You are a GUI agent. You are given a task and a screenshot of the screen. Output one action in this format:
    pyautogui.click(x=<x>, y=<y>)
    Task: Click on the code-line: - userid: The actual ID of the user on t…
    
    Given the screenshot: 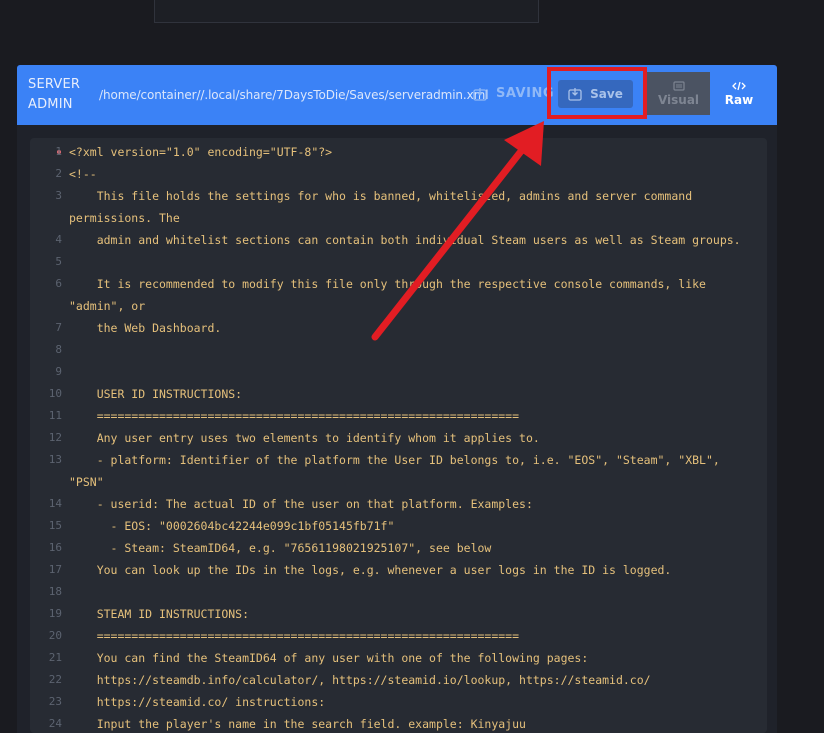 What is the action you would take?
    pyautogui.click(x=301, y=504)
    